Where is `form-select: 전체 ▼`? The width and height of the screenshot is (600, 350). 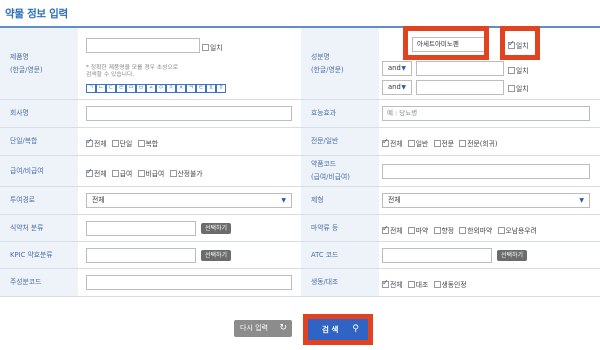
form-select: 전체 ▼ is located at coordinates (486, 200).